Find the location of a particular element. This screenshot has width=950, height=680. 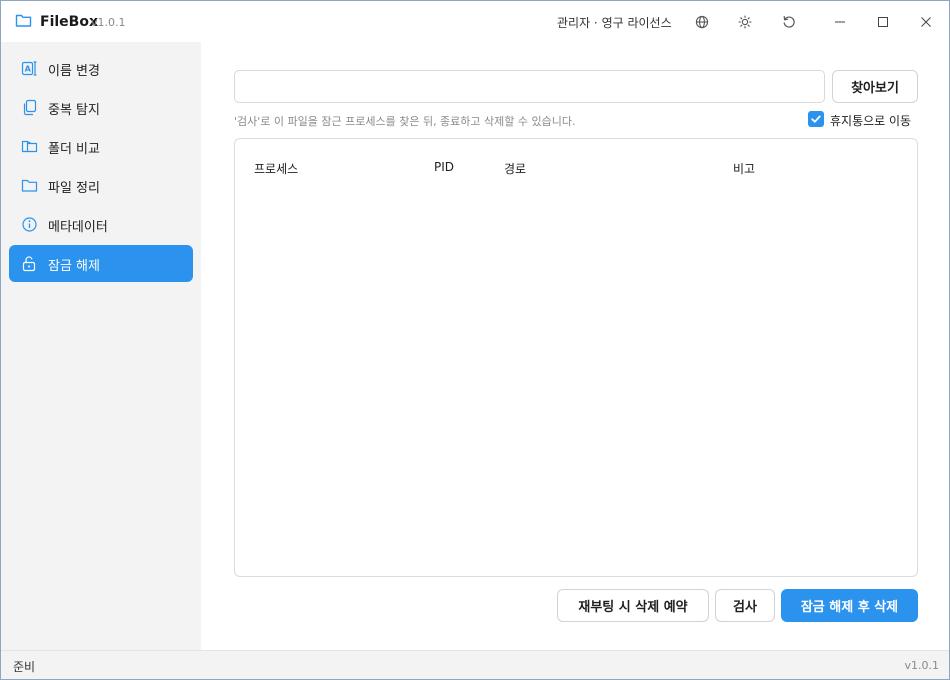

sun-icon is located at coordinates (745, 22).